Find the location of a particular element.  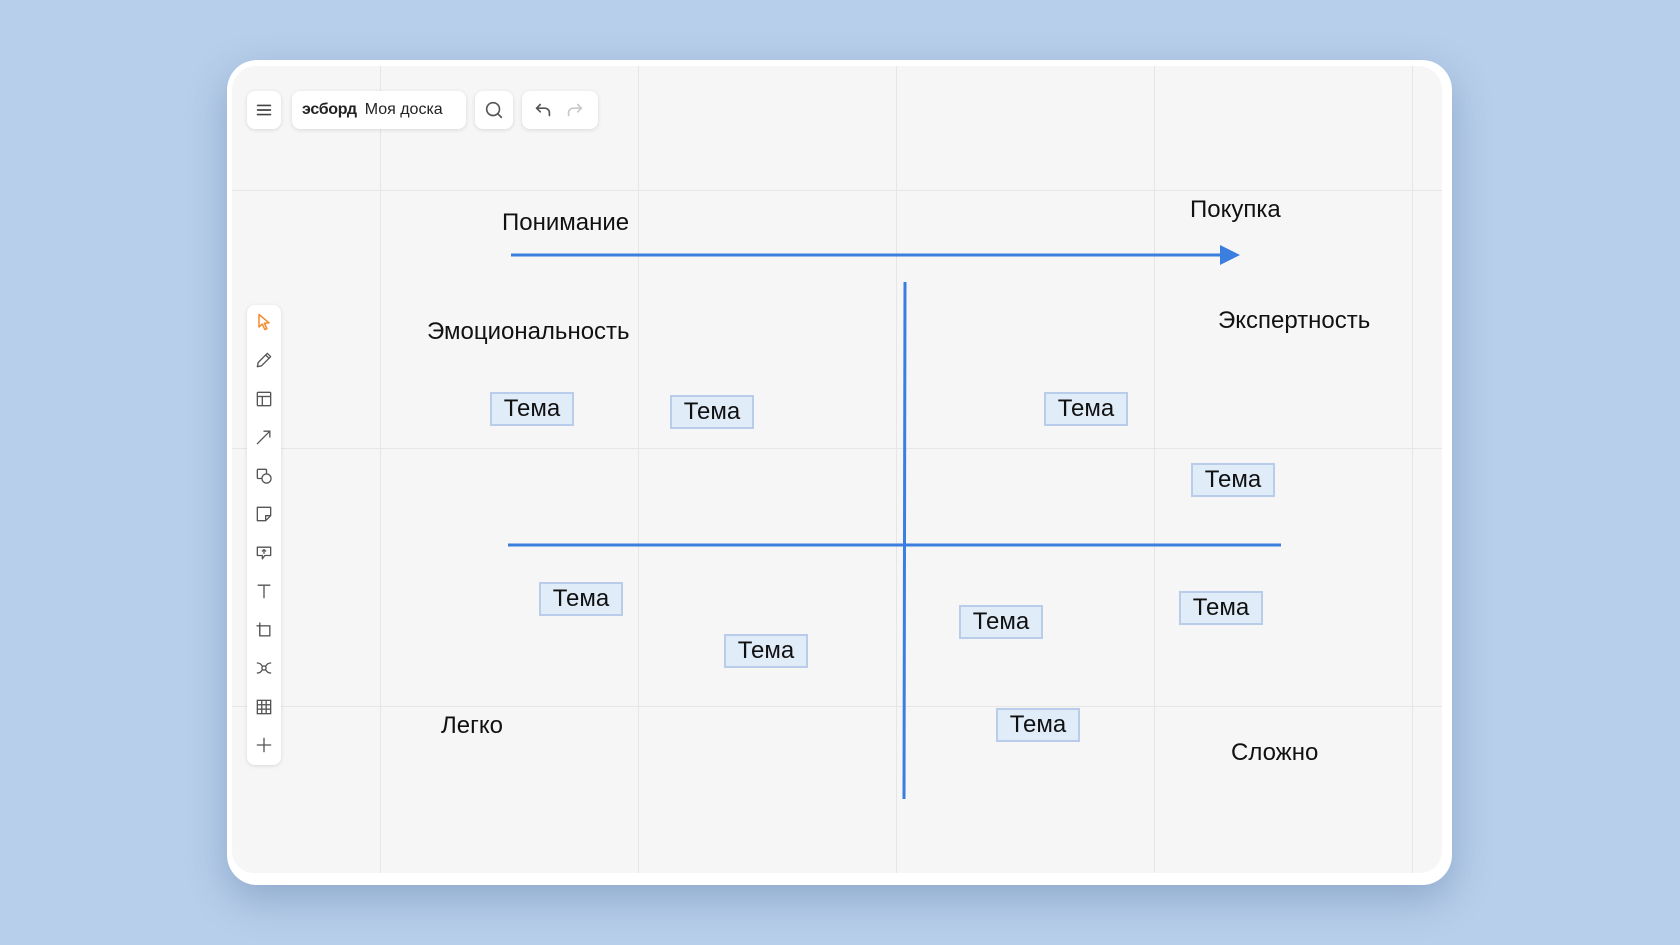

label-hard: Сложно is located at coordinates (1274, 753).